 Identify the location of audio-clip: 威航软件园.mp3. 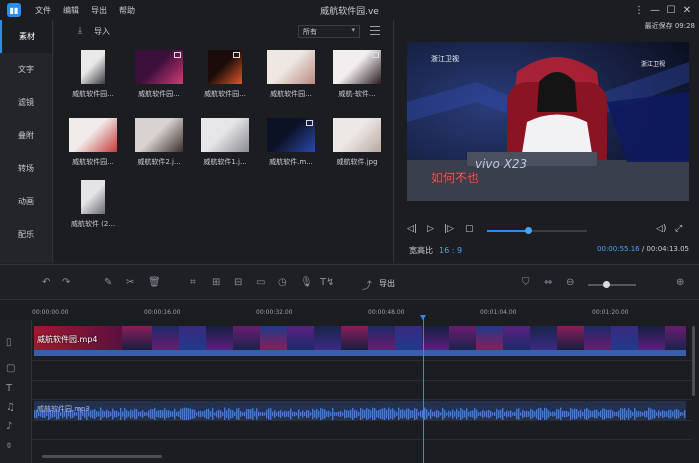
(360, 410).